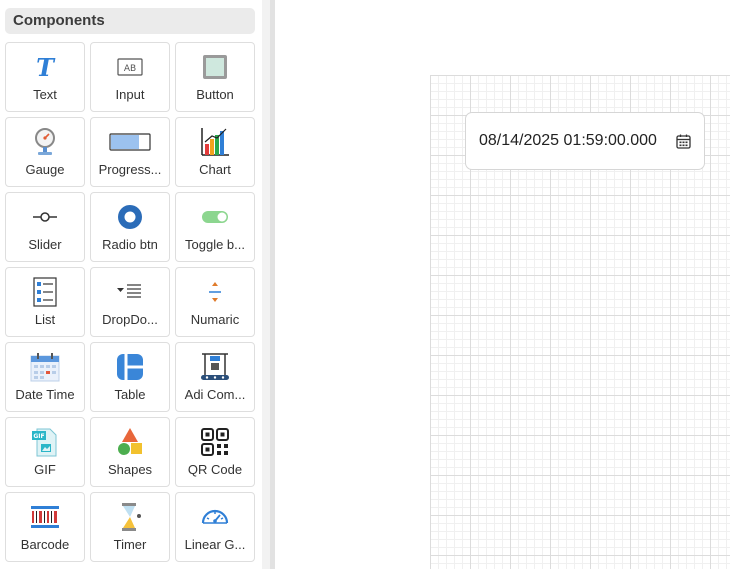  Describe the element at coordinates (45, 319) in the screenshot. I see `tile-label: List` at that location.